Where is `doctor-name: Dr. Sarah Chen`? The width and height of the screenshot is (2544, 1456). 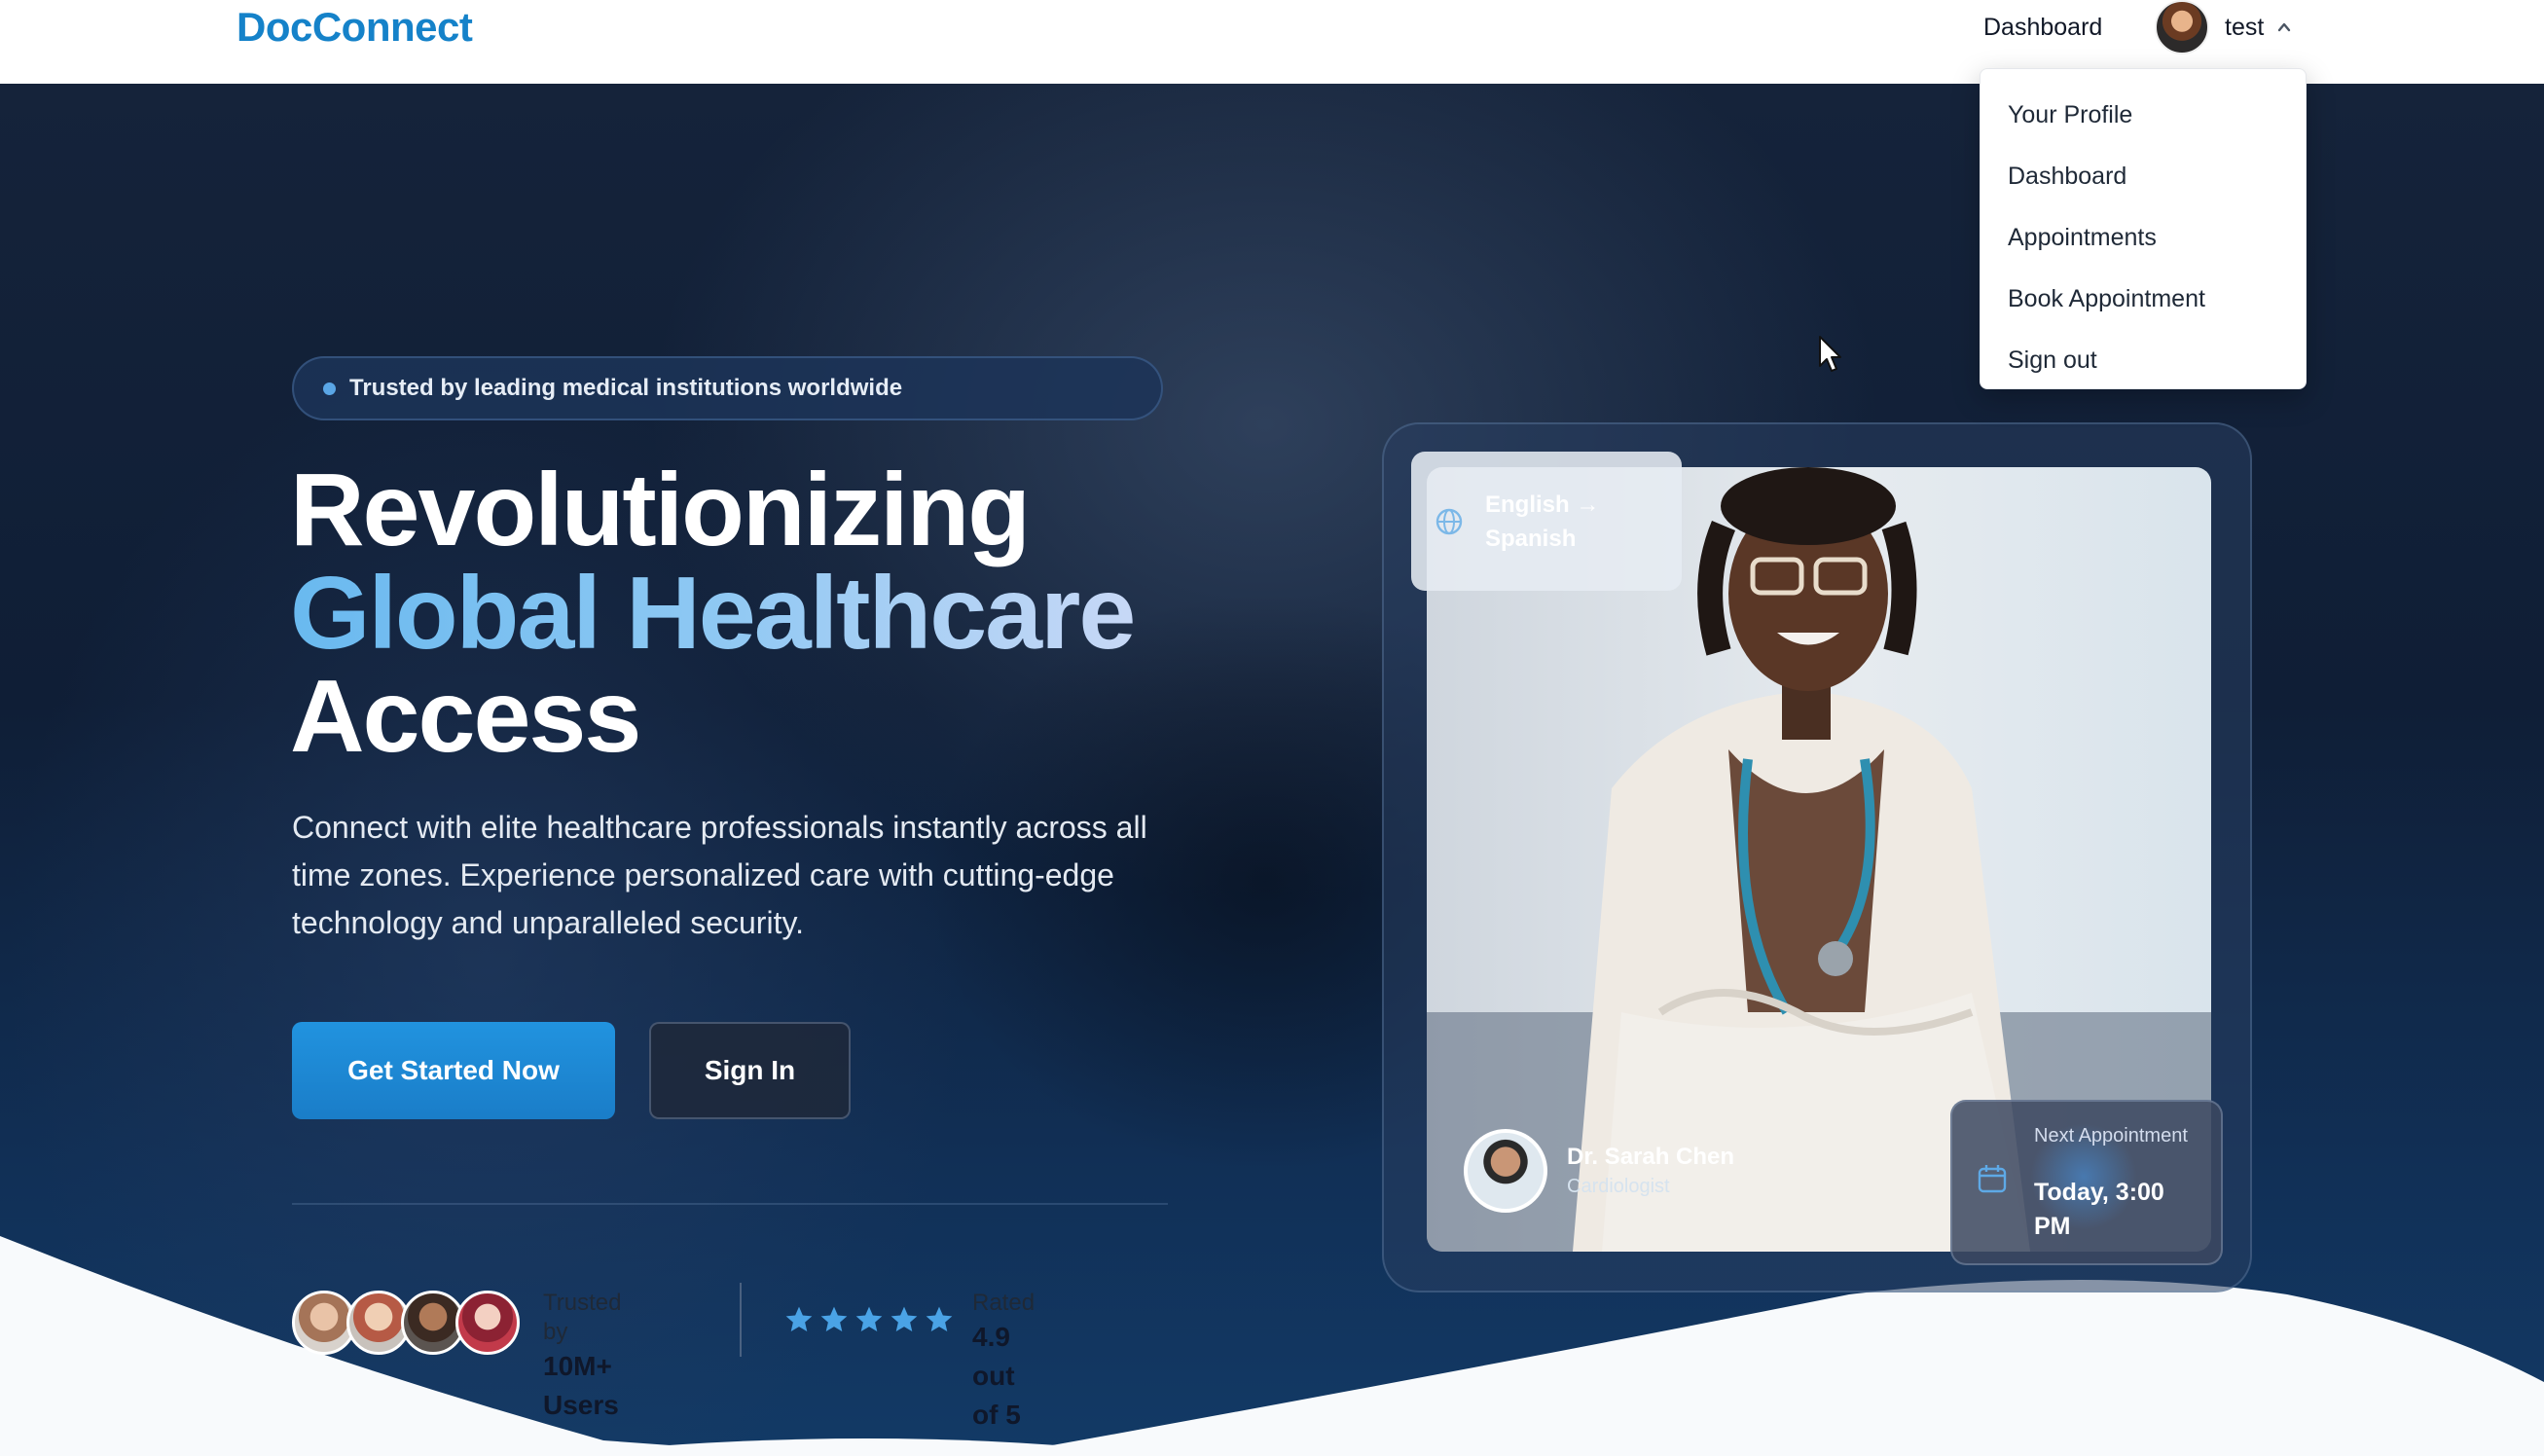
doctor-name: Dr. Sarah Chen is located at coordinates (1651, 1157).